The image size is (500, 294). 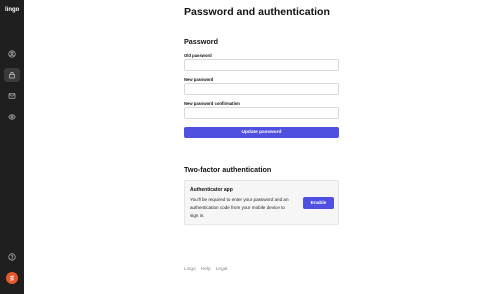 What do you see at coordinates (222, 269) in the screenshot?
I see `footer-link-legal: Legal` at bounding box center [222, 269].